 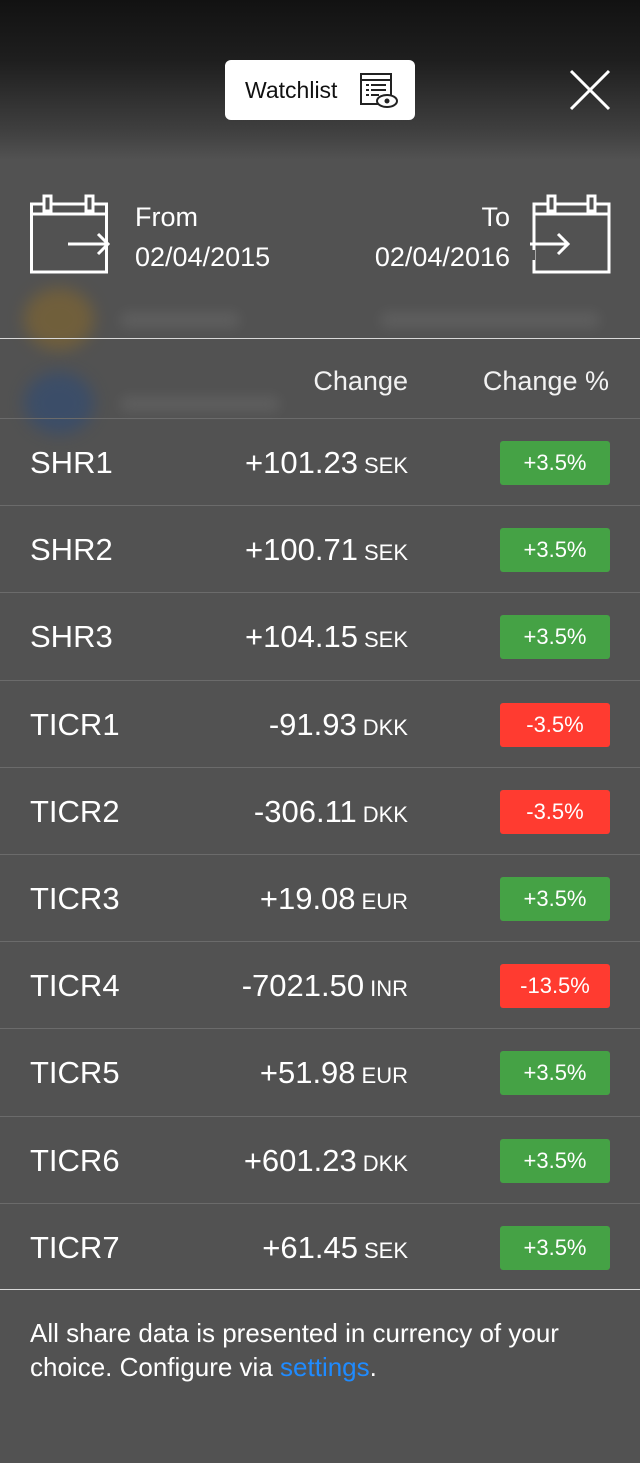 What do you see at coordinates (310, 1247) in the screenshot?
I see `change-amount: +61.45` at bounding box center [310, 1247].